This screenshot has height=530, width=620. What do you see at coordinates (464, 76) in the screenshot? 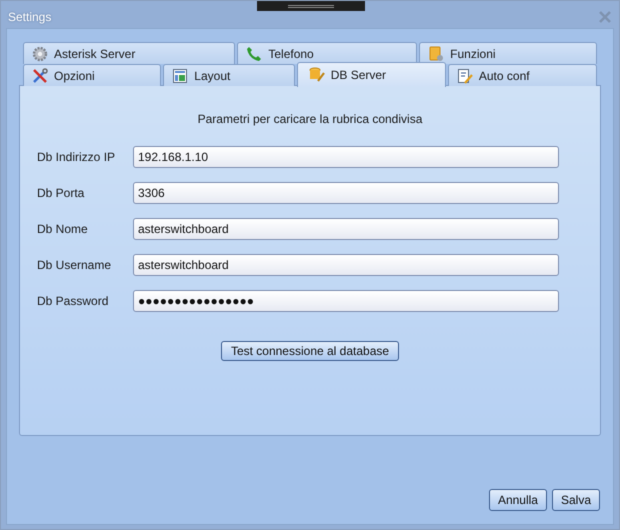
I see `document-pencil-icon` at bounding box center [464, 76].